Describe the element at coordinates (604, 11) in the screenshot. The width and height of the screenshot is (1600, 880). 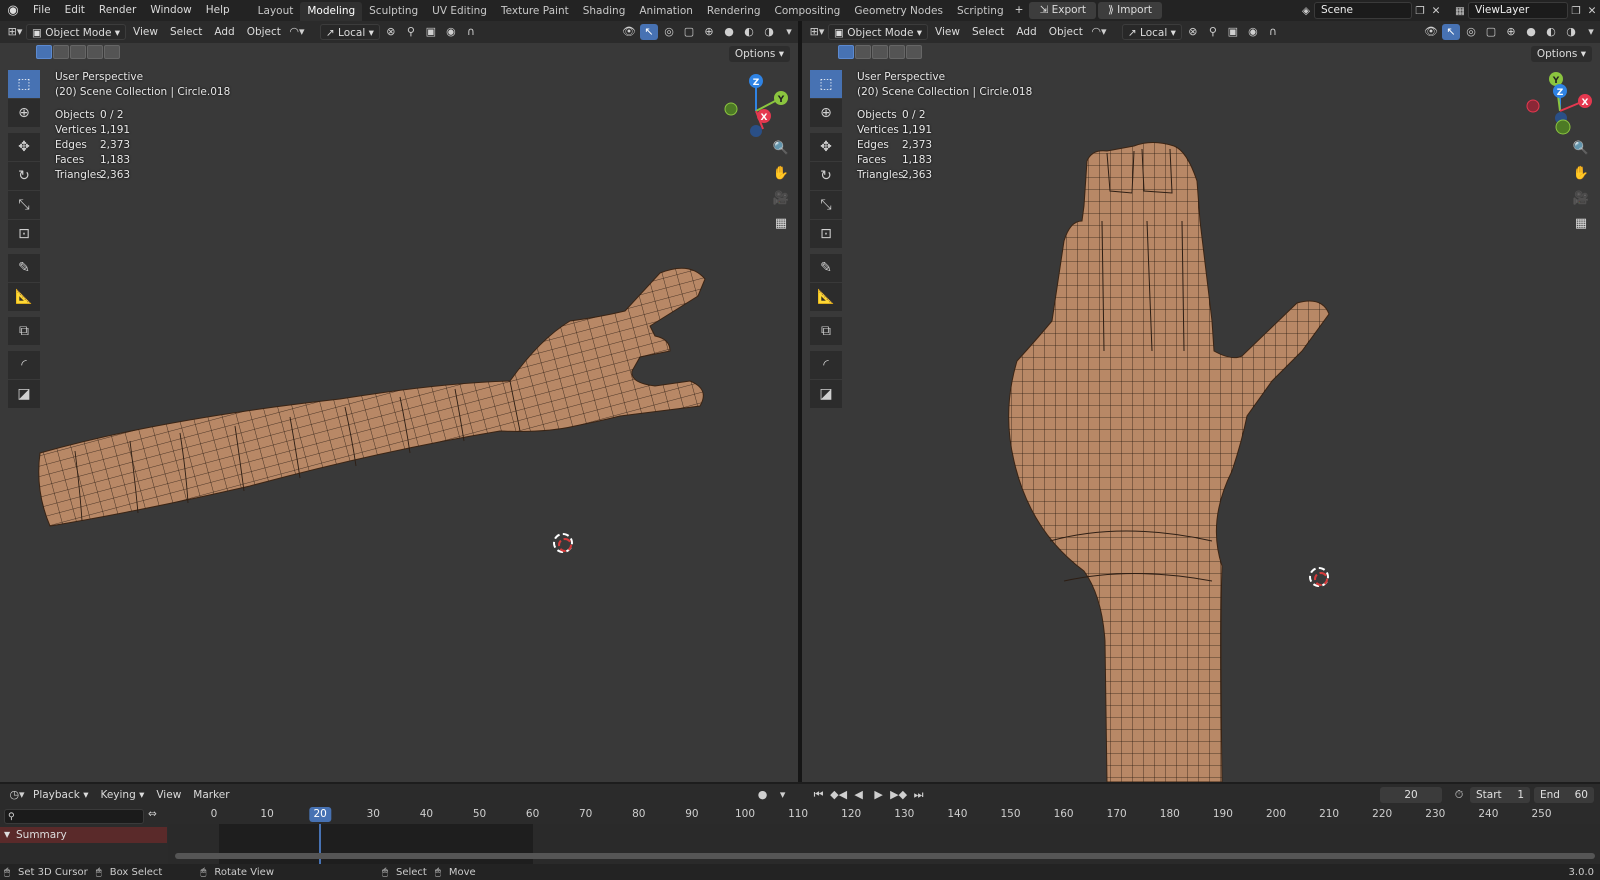
I see `tab-shading: Shading` at that location.